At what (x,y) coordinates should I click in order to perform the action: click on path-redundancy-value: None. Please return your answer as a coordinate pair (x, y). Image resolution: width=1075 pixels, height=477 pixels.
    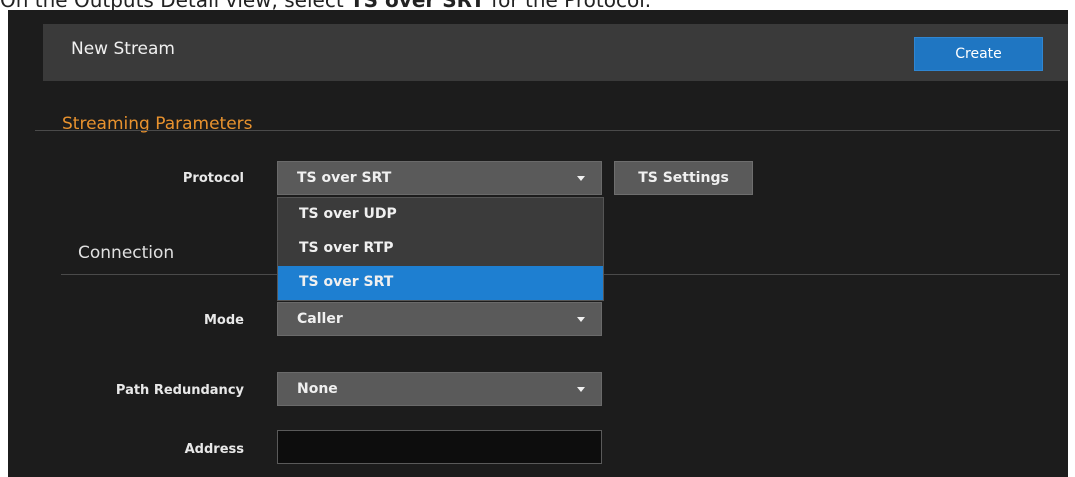
    Looking at the image, I should click on (317, 389).